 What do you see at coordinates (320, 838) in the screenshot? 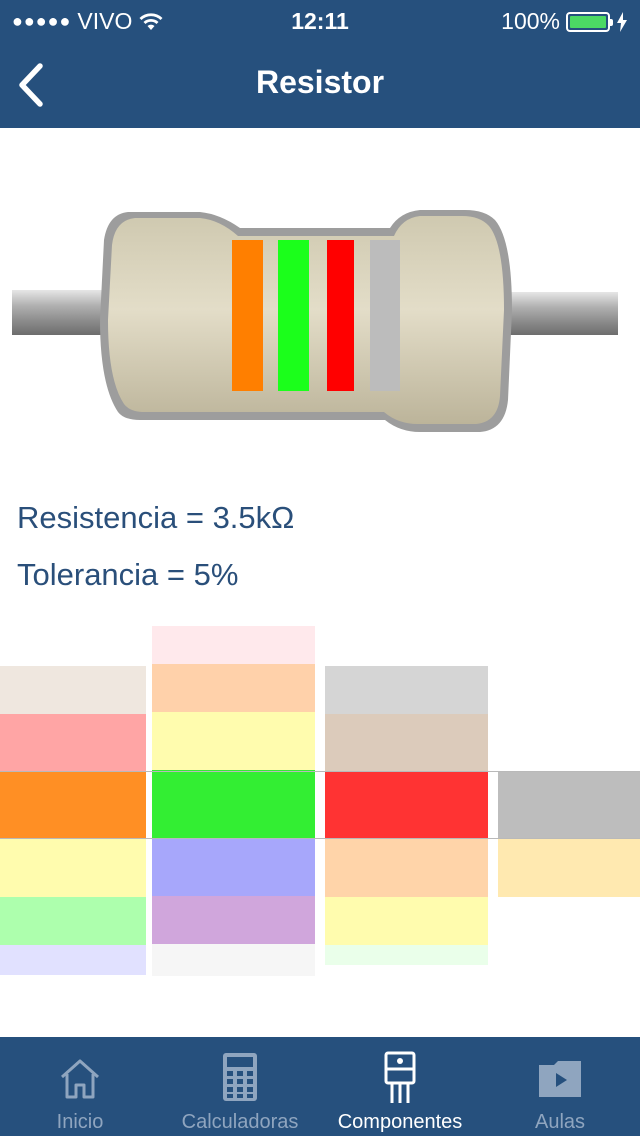
I see `selection-indicator-bottom` at bounding box center [320, 838].